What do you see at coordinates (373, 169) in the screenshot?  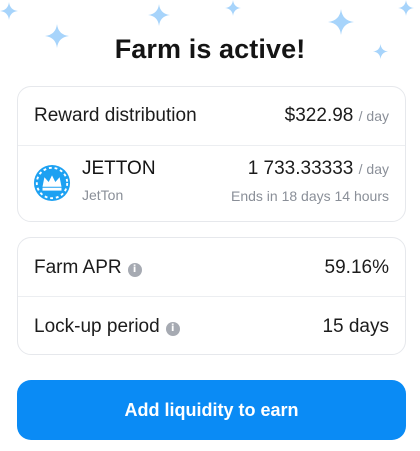 I see `token-unit: / day` at bounding box center [373, 169].